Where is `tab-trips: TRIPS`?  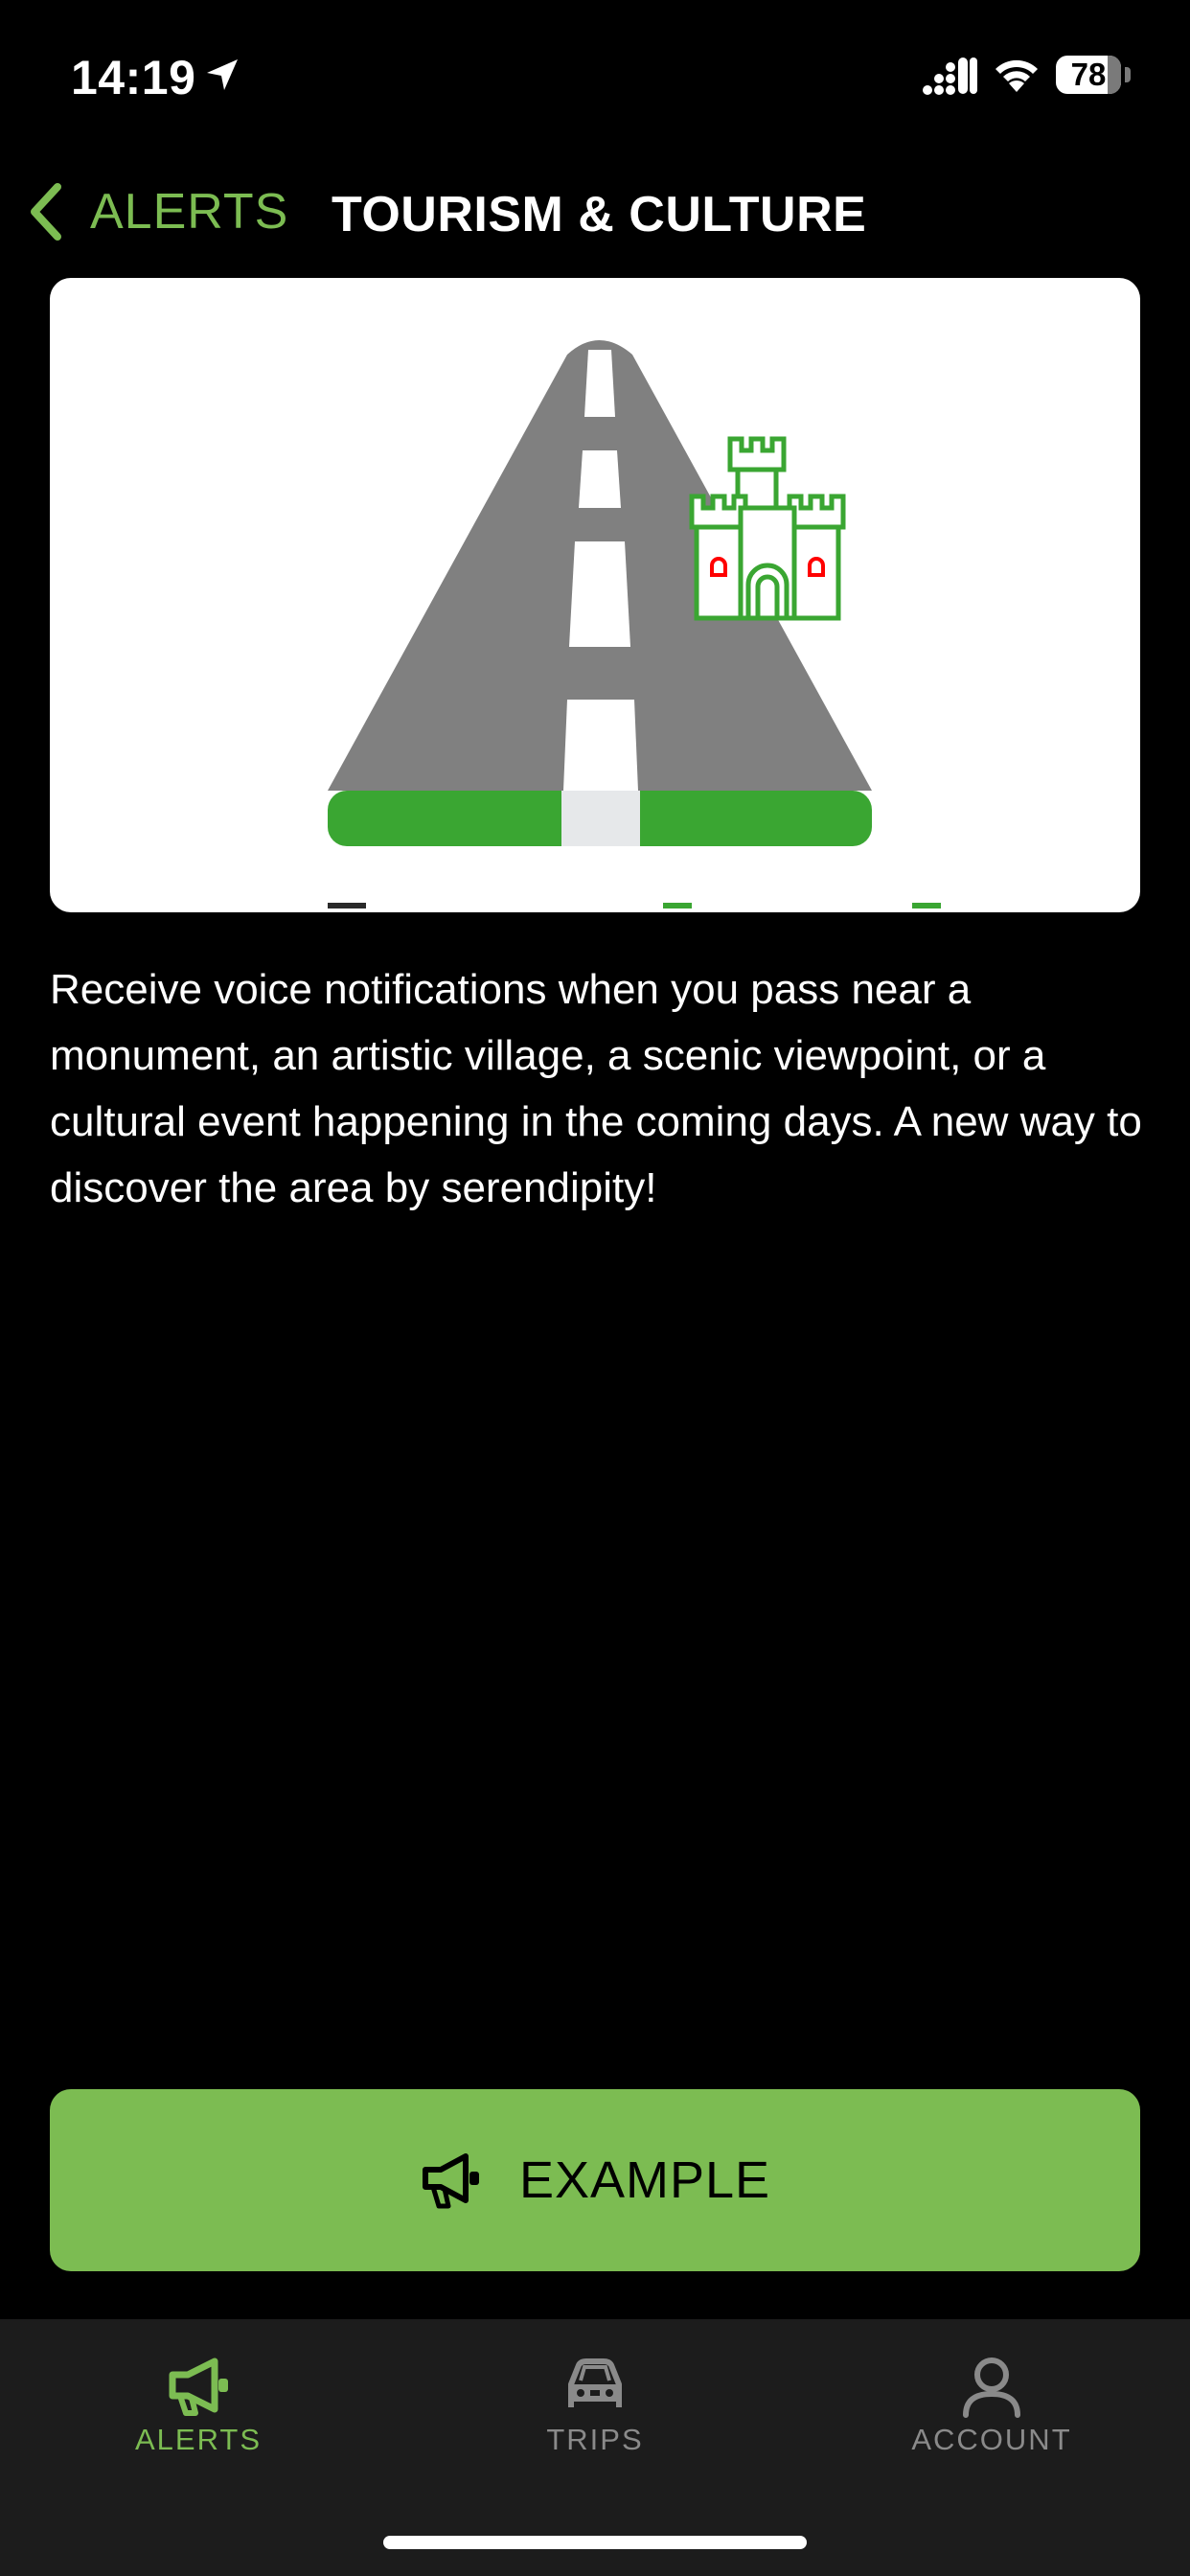
tab-trips: TRIPS is located at coordinates (595, 2391).